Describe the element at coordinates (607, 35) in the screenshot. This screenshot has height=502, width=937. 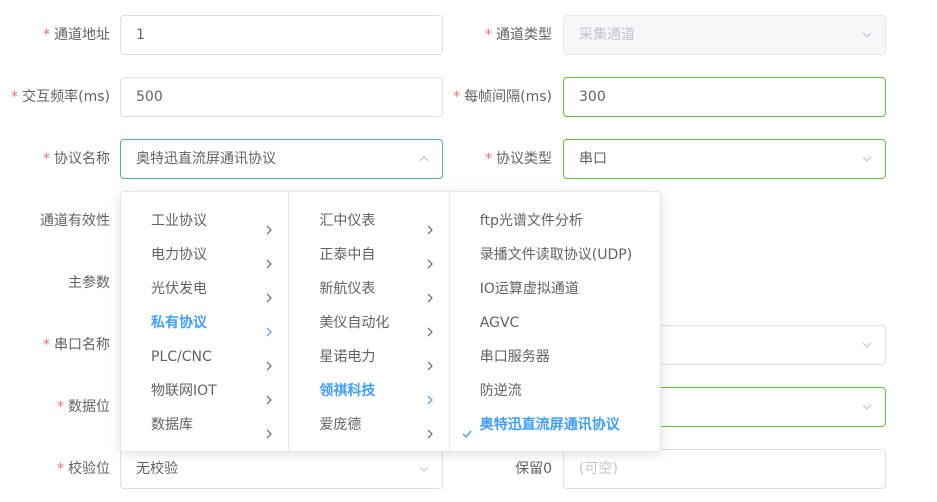
I see `channel-type-value: 采集通道` at that location.